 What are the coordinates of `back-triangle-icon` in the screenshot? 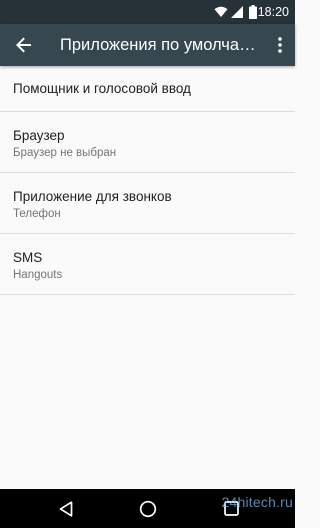 It's located at (66, 508).